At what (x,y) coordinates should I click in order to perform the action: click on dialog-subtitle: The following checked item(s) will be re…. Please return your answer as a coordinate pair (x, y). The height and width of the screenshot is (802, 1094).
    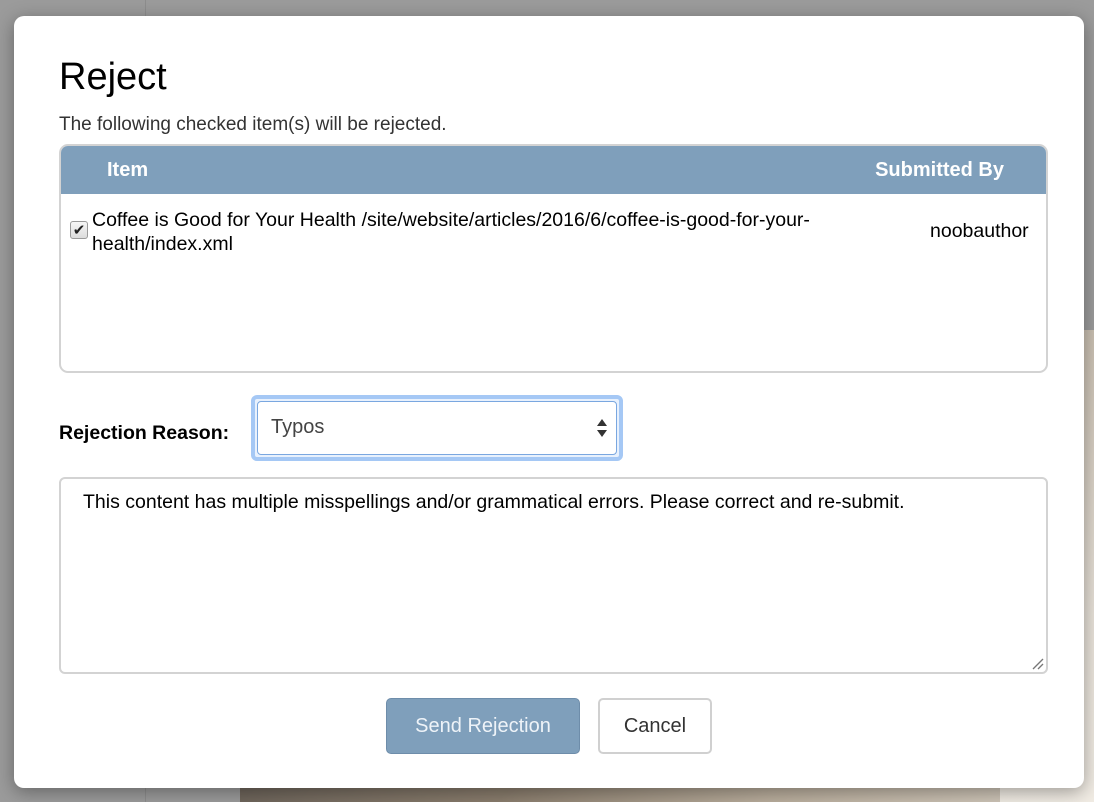
    Looking at the image, I should click on (253, 124).